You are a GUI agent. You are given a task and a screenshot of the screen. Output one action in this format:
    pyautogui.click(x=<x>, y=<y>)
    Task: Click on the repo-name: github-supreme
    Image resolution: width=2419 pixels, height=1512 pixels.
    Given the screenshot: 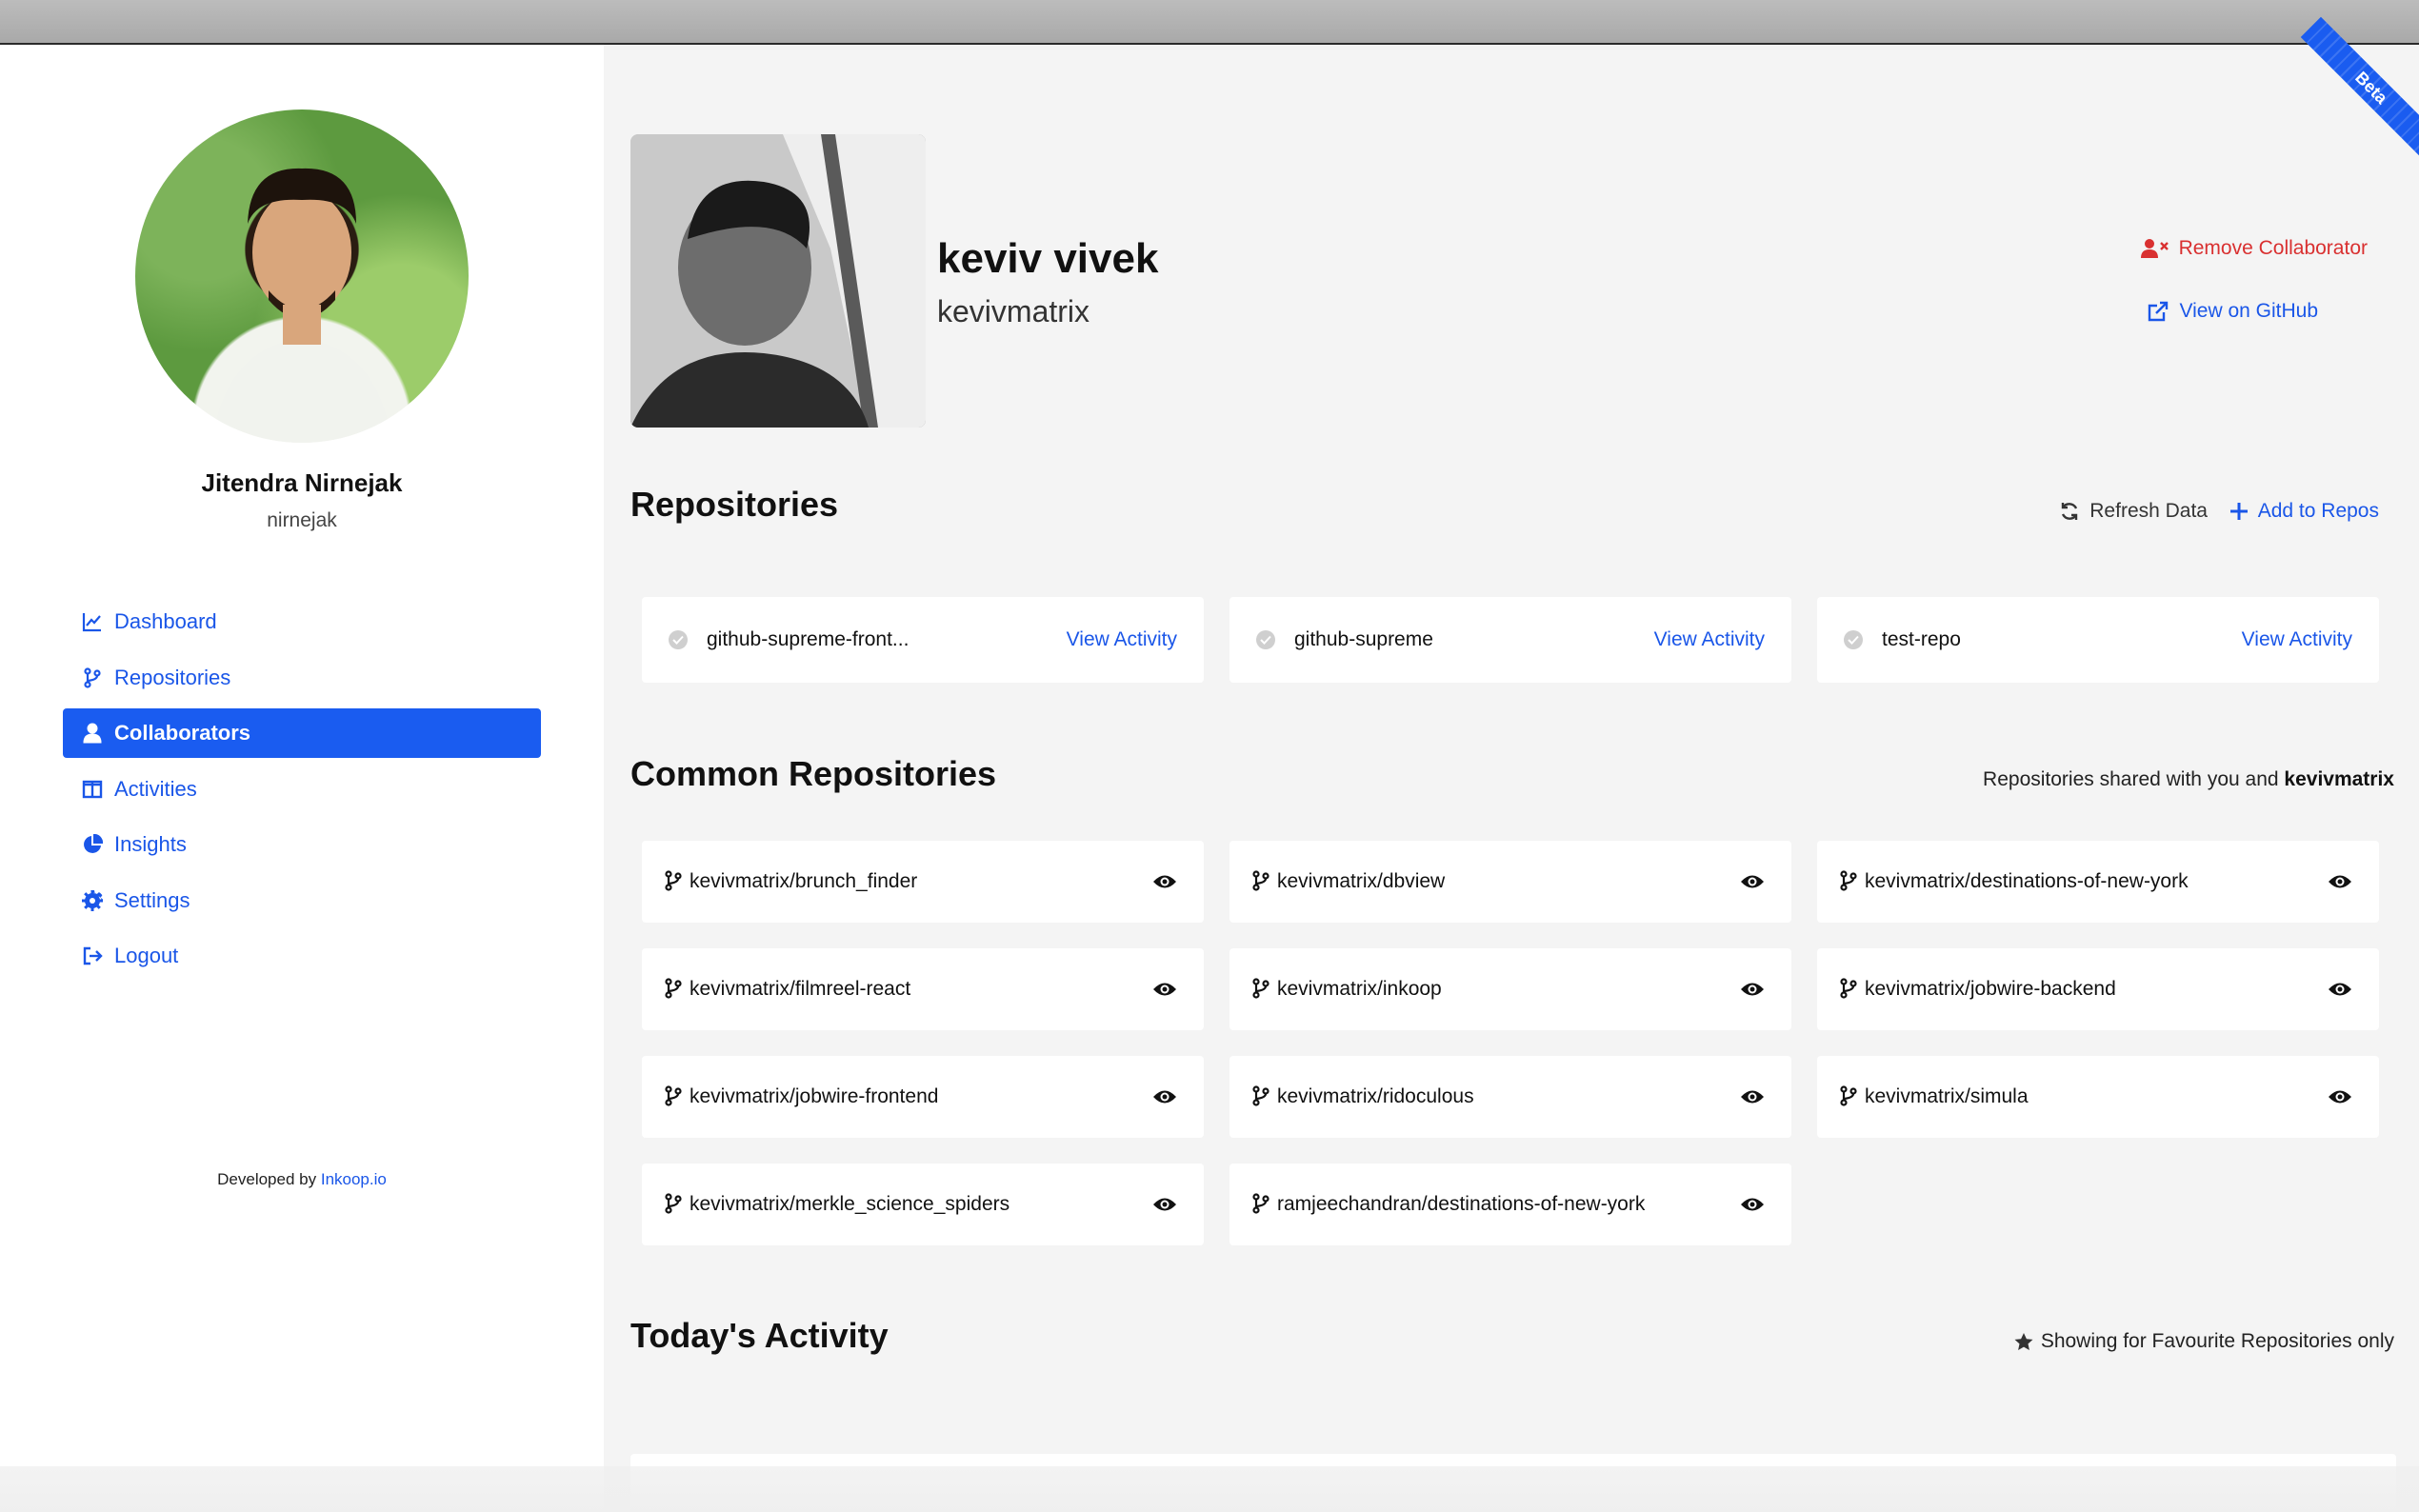 What is the action you would take?
    pyautogui.click(x=1363, y=639)
    